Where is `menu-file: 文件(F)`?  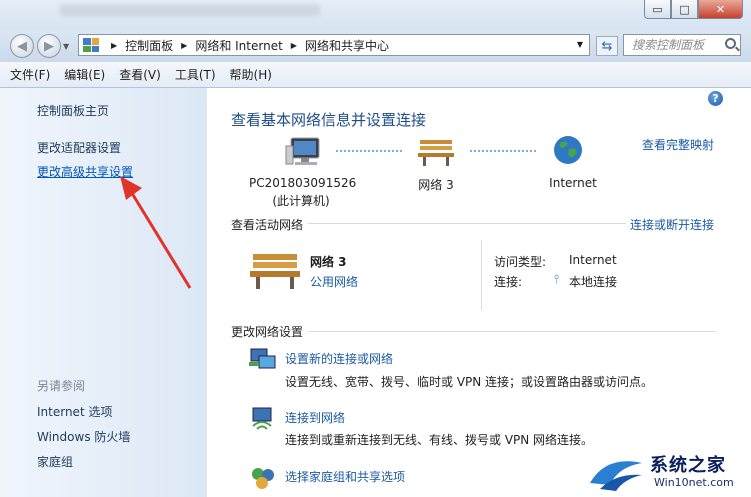 menu-file: 文件(F) is located at coordinates (30, 74).